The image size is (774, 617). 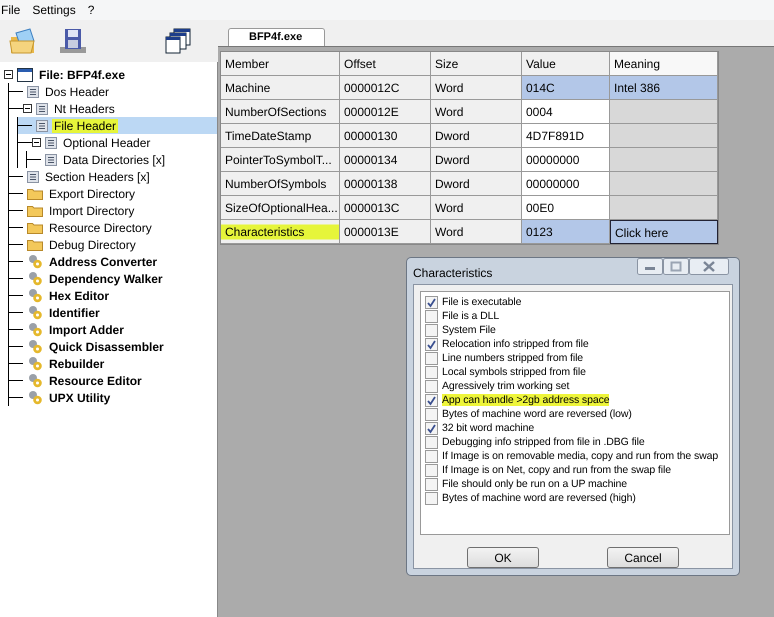 I want to click on tree-label: Dependency Walker, so click(x=106, y=279).